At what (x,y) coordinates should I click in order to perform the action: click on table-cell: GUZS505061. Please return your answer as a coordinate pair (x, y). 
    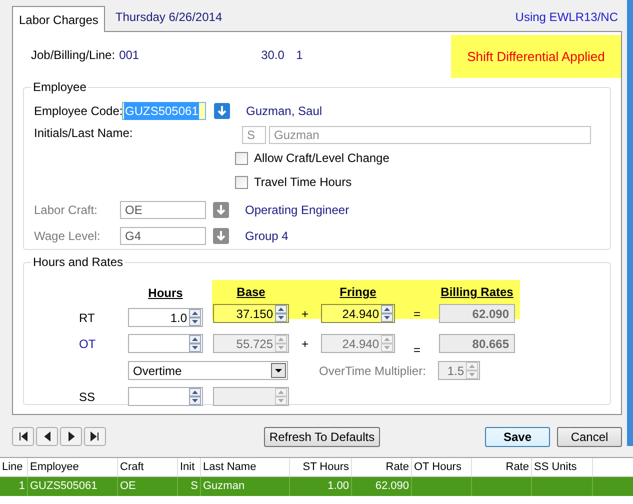
    Looking at the image, I should click on (73, 486).